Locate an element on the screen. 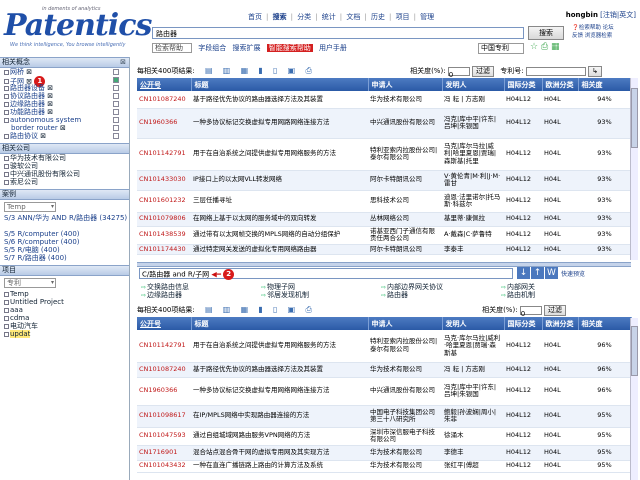 The height and width of the screenshot is (480, 640). title-link: 通过带有以太网帧交换的MPLS网络的自动分组保护 is located at coordinates (279, 235).